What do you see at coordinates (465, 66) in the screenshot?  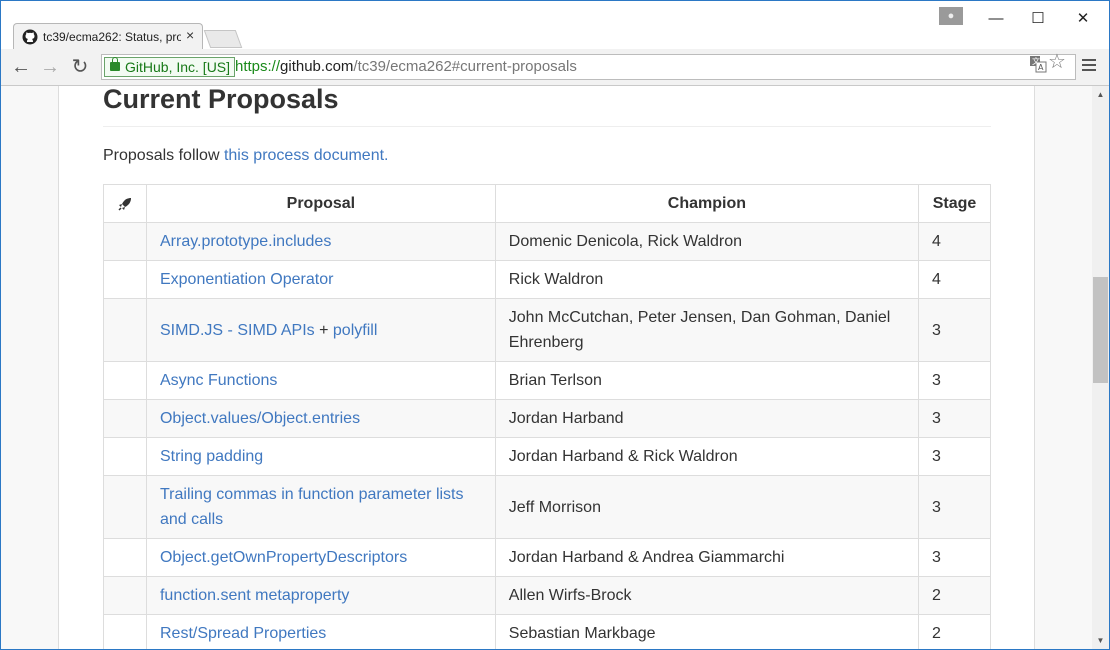 I see `url-path: /tc39/ecma262#current-proposals` at bounding box center [465, 66].